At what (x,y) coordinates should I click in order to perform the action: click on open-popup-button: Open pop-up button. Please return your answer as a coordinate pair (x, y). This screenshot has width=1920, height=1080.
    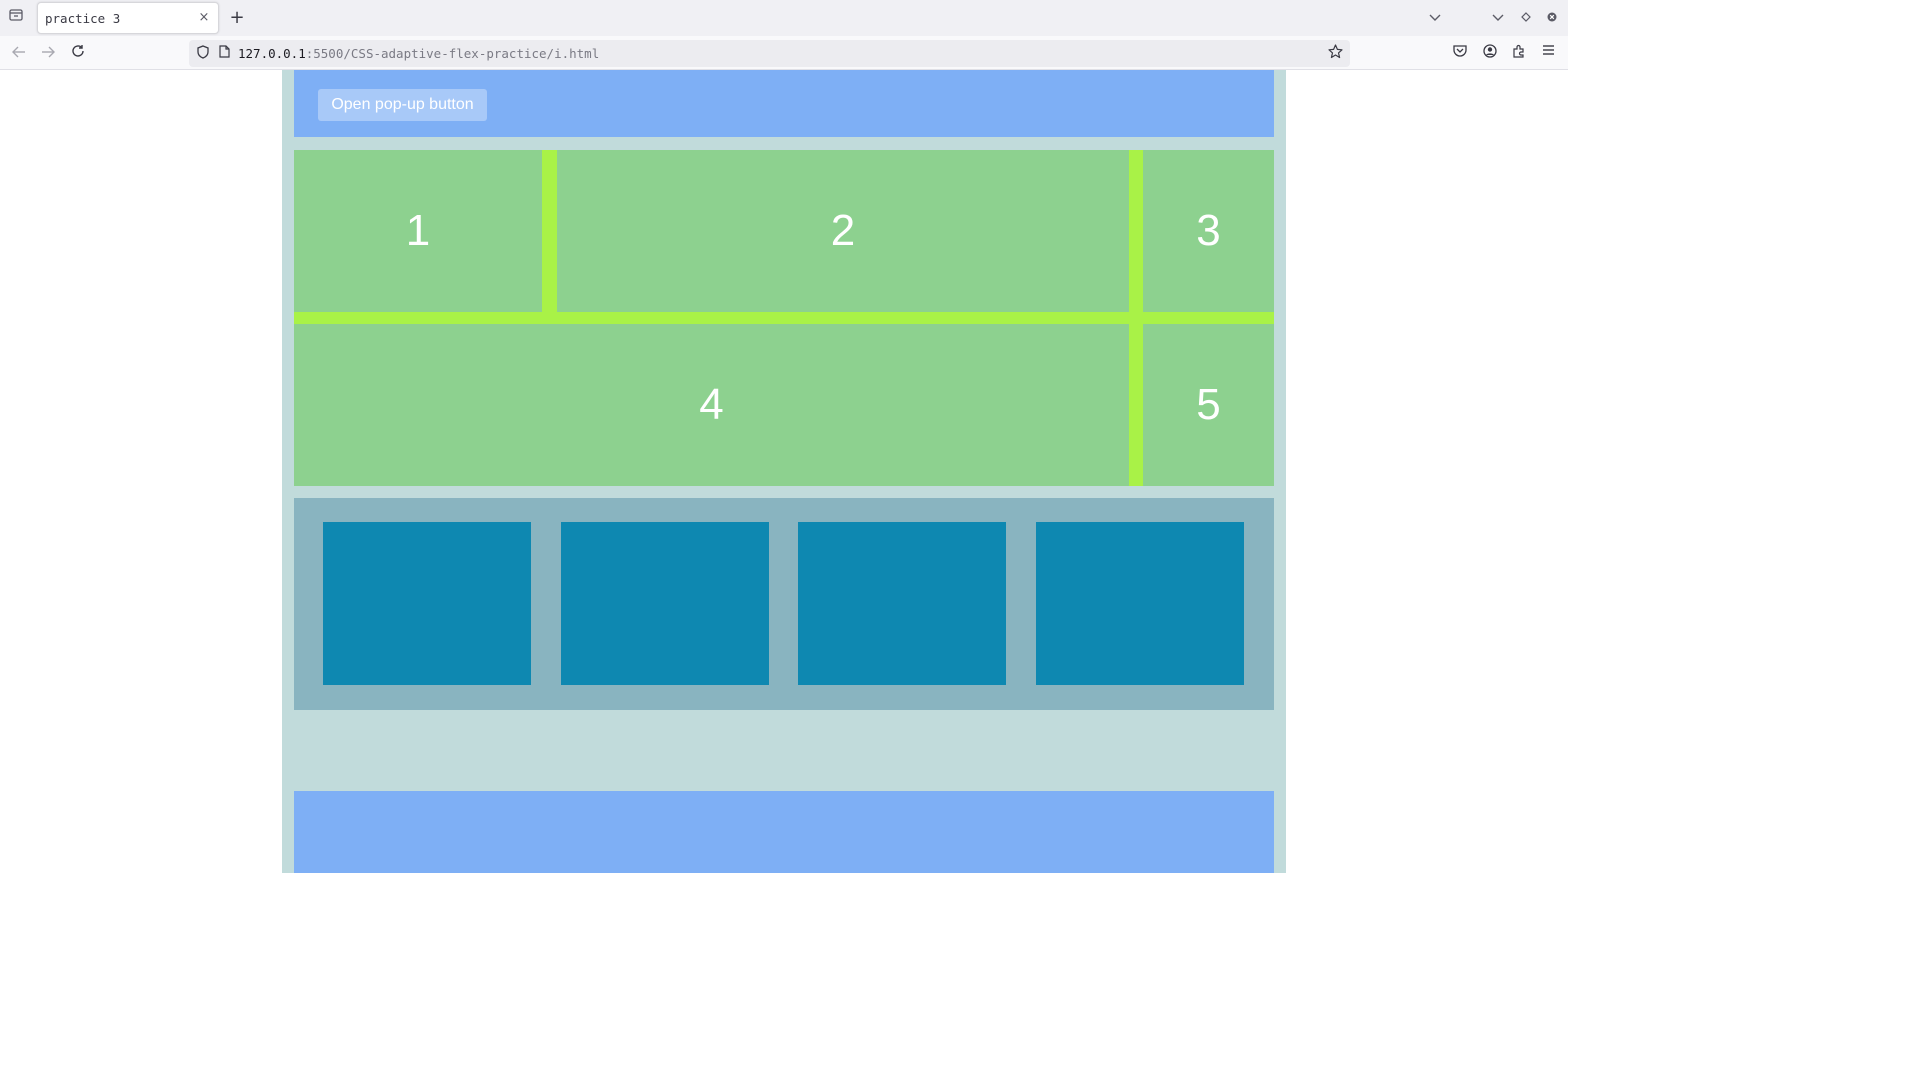
    Looking at the image, I should click on (402, 105).